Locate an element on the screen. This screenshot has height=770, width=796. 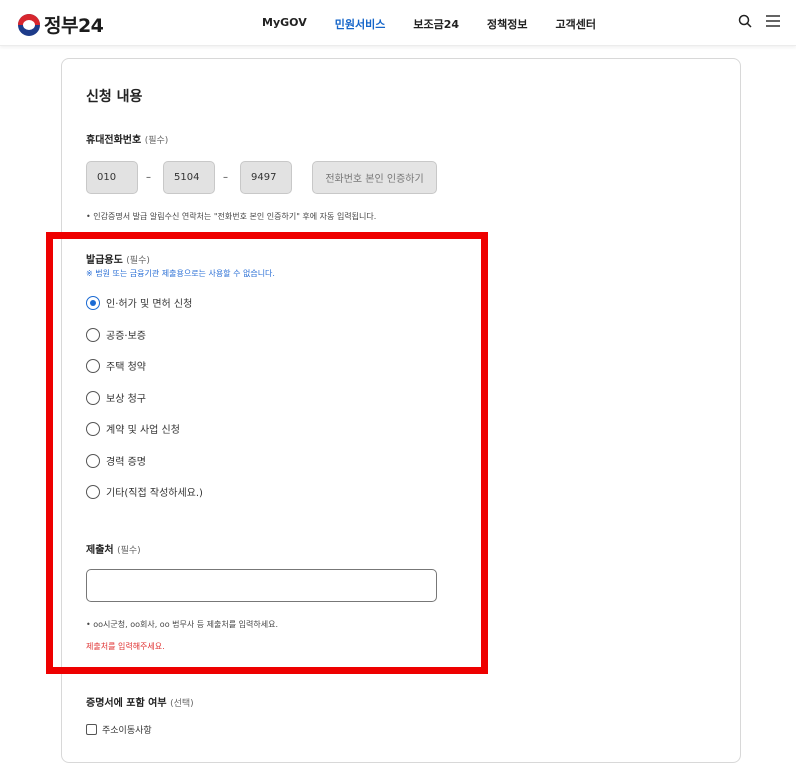
taegeuk-logo-icon is located at coordinates (29, 24).